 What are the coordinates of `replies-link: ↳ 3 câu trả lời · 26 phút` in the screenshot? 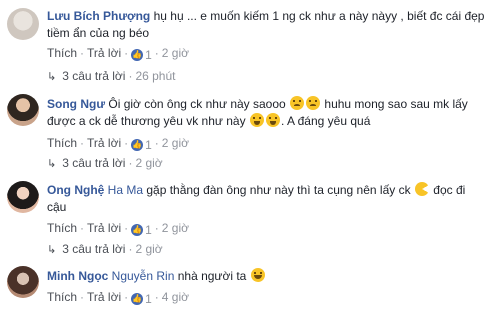 It's located at (111, 76).